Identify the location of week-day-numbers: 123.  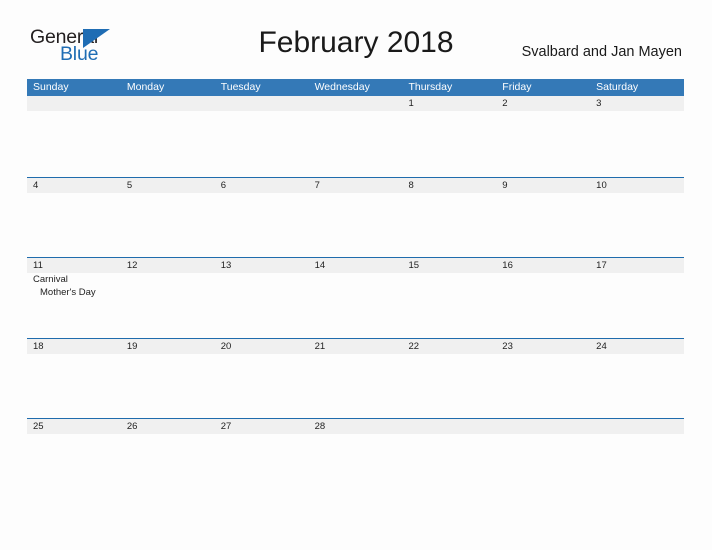
(355, 103).